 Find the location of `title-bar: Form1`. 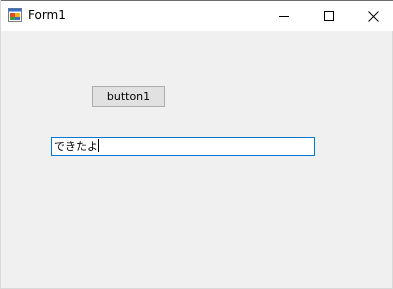

title-bar: Form1 is located at coordinates (197, 15).